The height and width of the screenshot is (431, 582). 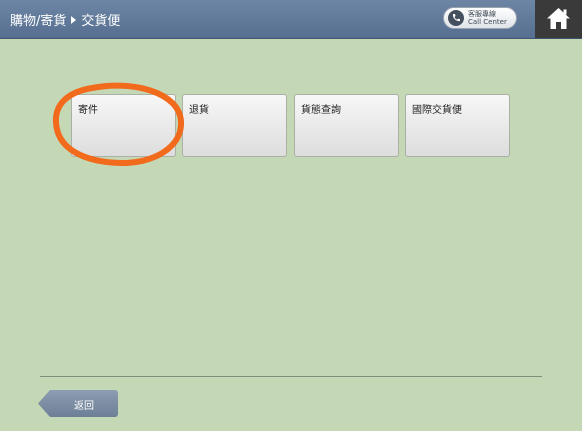 What do you see at coordinates (321, 110) in the screenshot?
I see `shipment-tracking-label: 貨態查詢` at bounding box center [321, 110].